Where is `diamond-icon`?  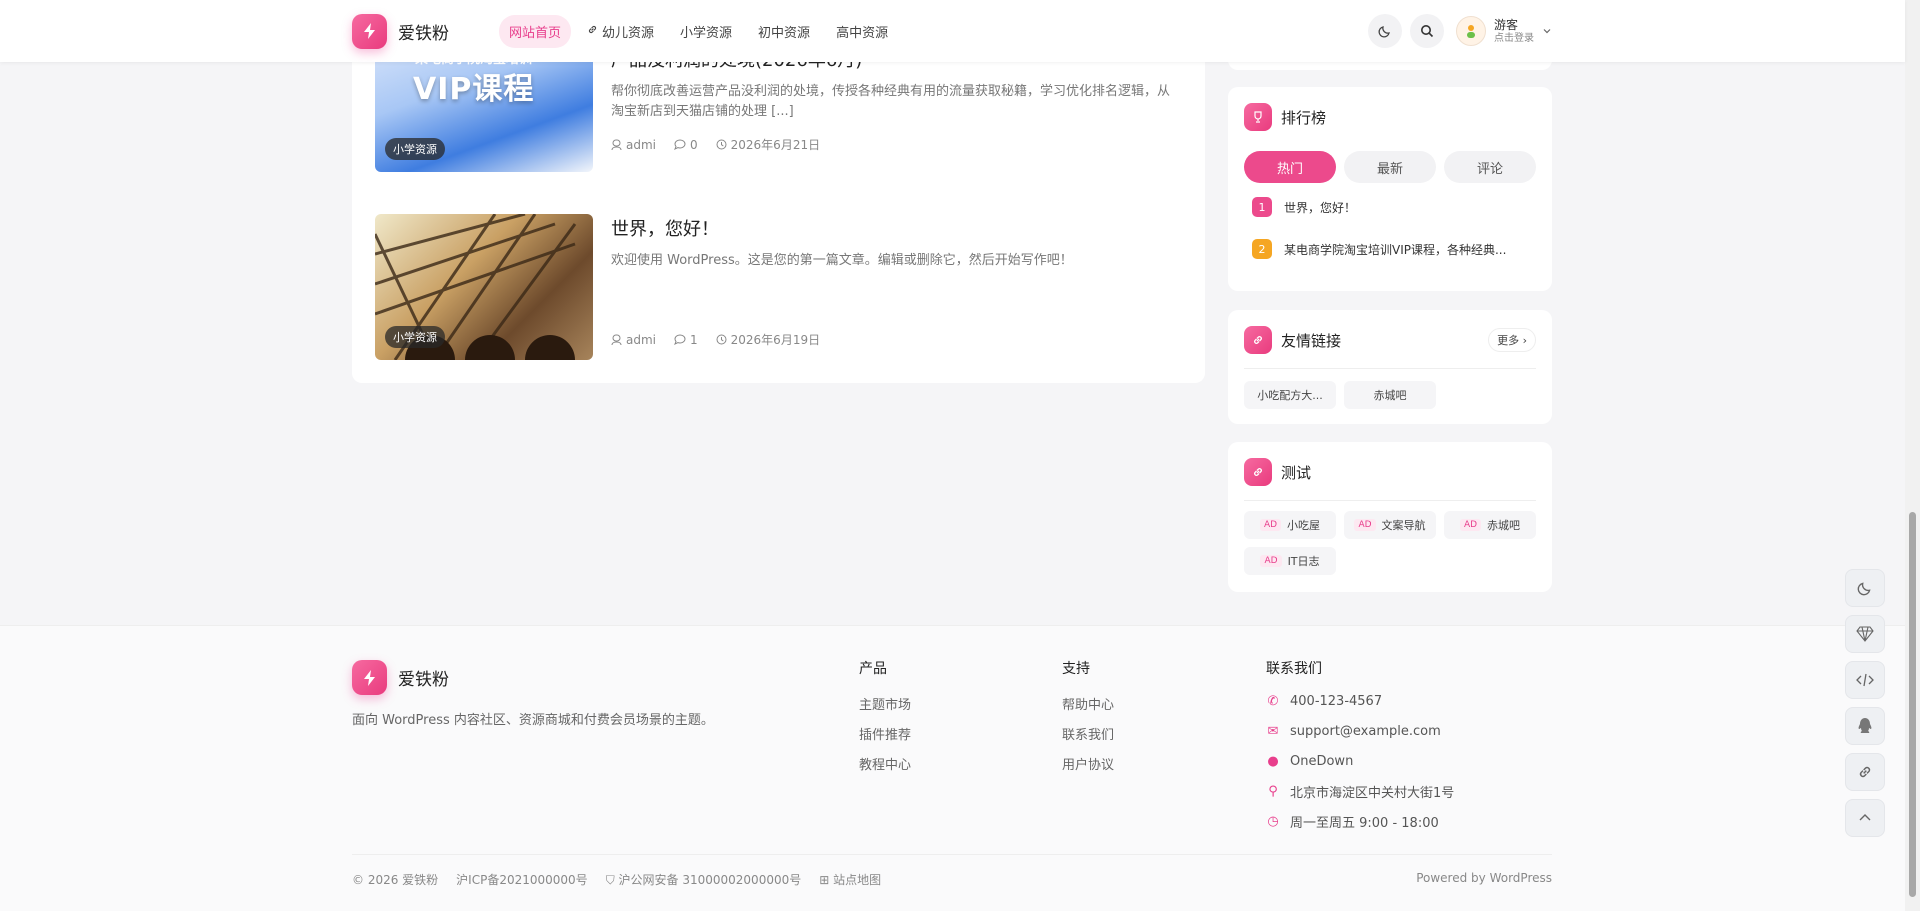 diamond-icon is located at coordinates (1865, 634).